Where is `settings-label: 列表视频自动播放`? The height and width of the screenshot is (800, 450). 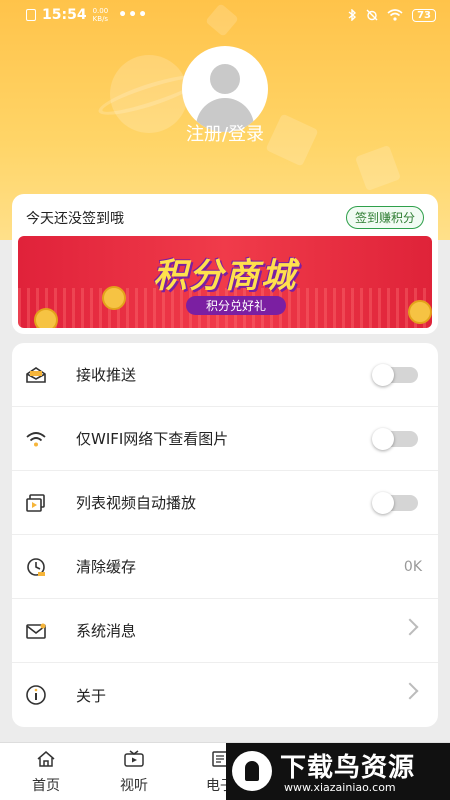 settings-label: 列表视频自动播放 is located at coordinates (136, 503).